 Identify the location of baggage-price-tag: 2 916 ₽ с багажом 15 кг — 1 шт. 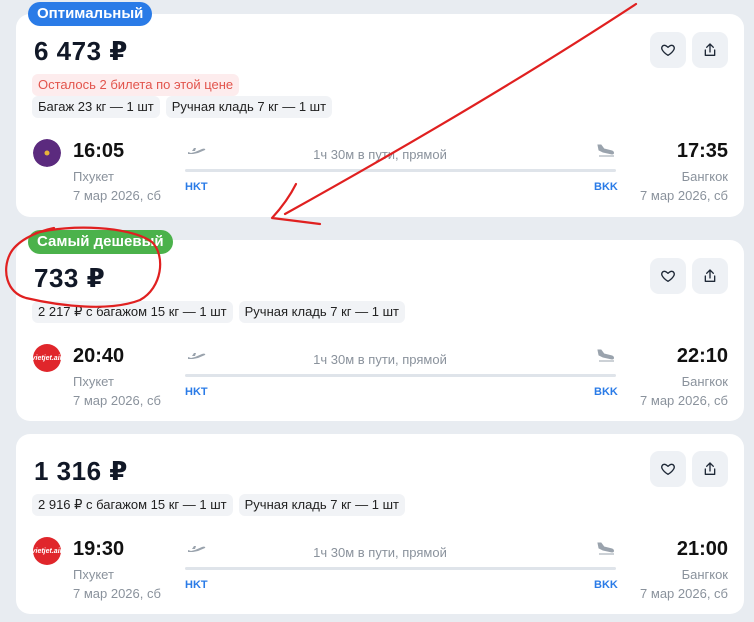
(132, 505).